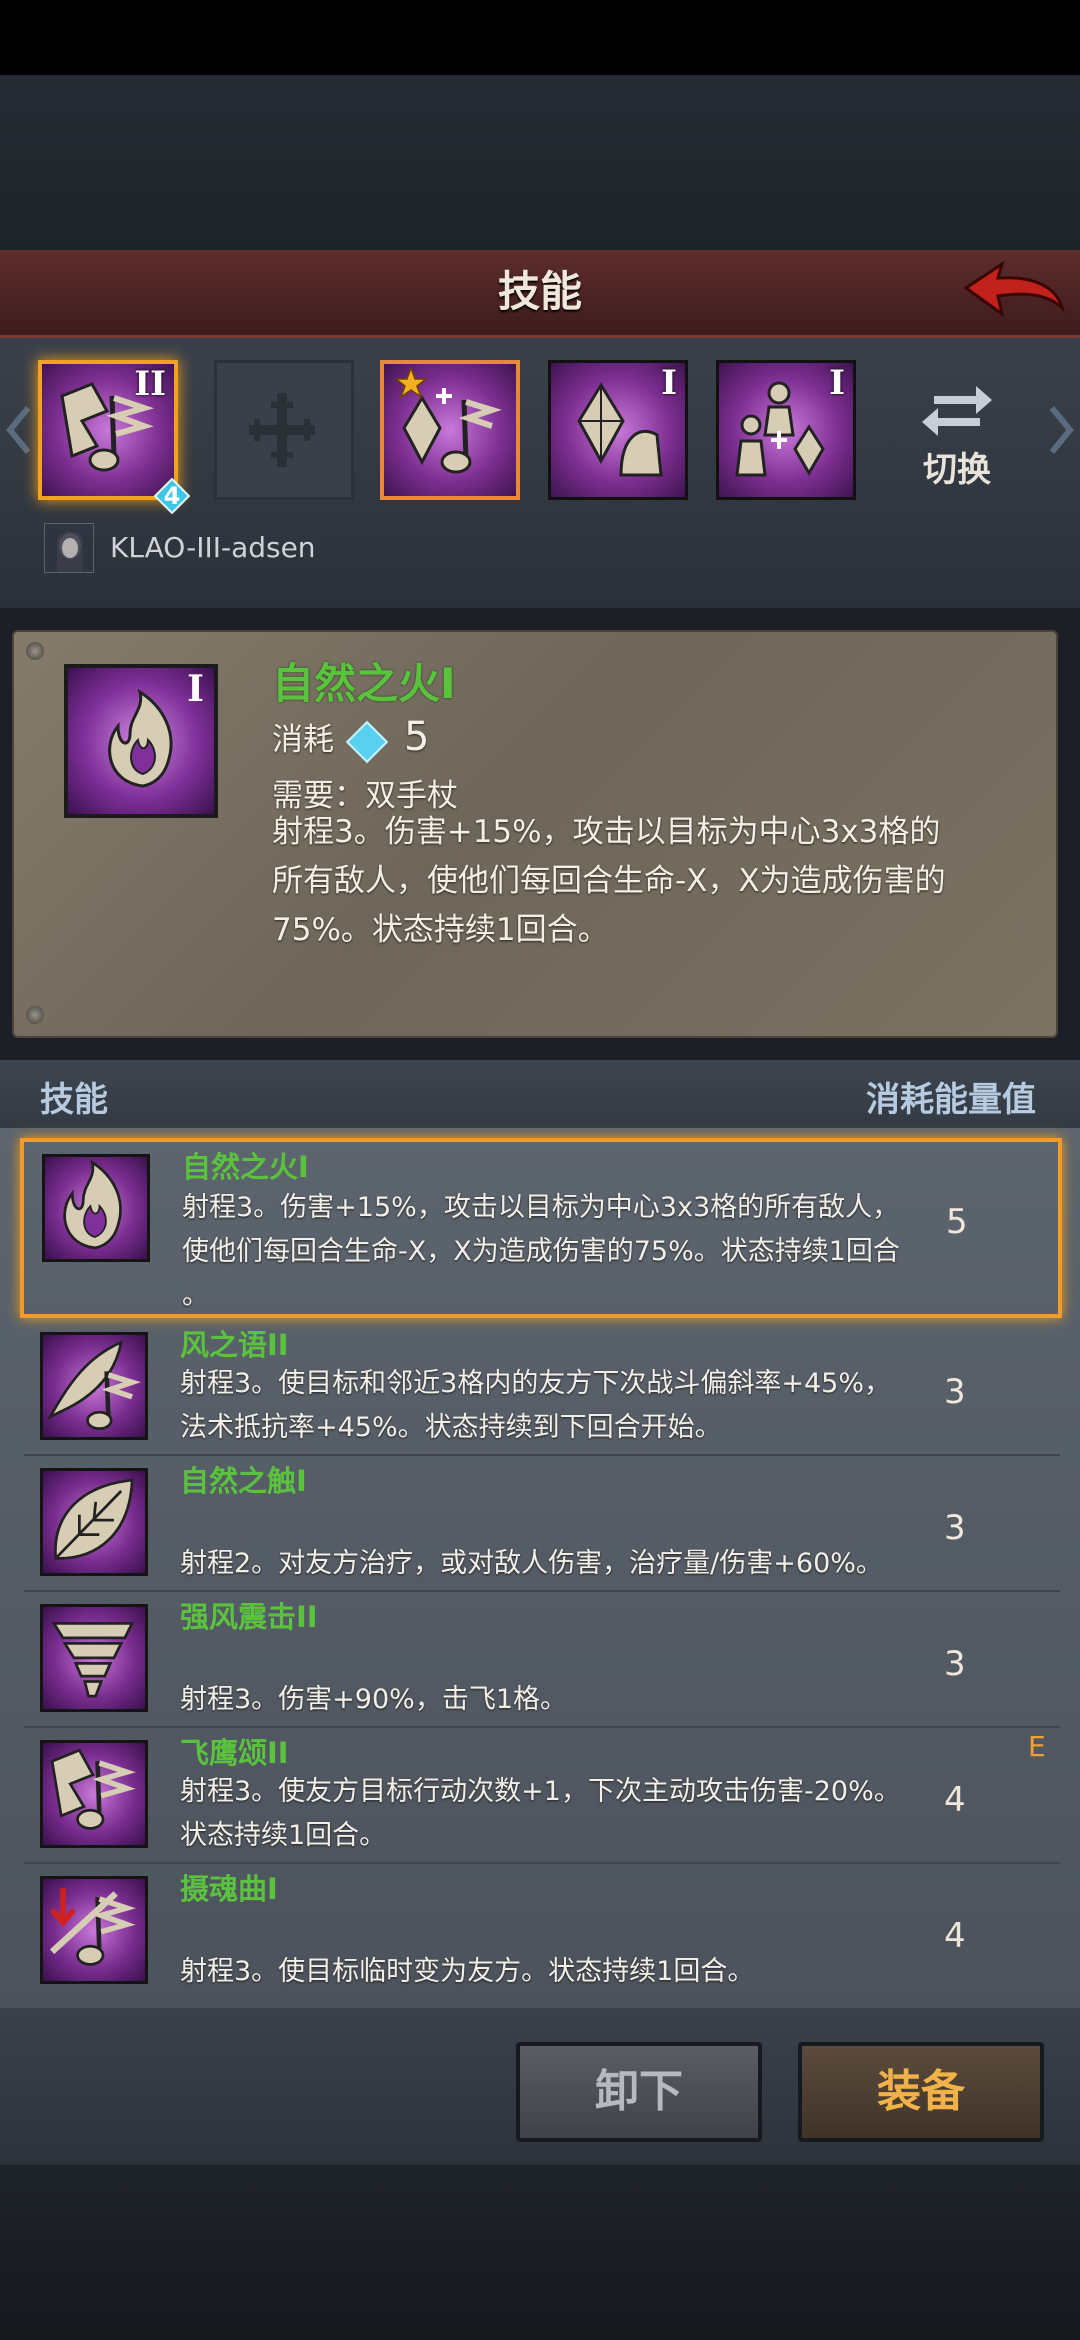  Describe the element at coordinates (364, 683) in the screenshot. I see `detail-skill-name: 自然之火I` at that location.